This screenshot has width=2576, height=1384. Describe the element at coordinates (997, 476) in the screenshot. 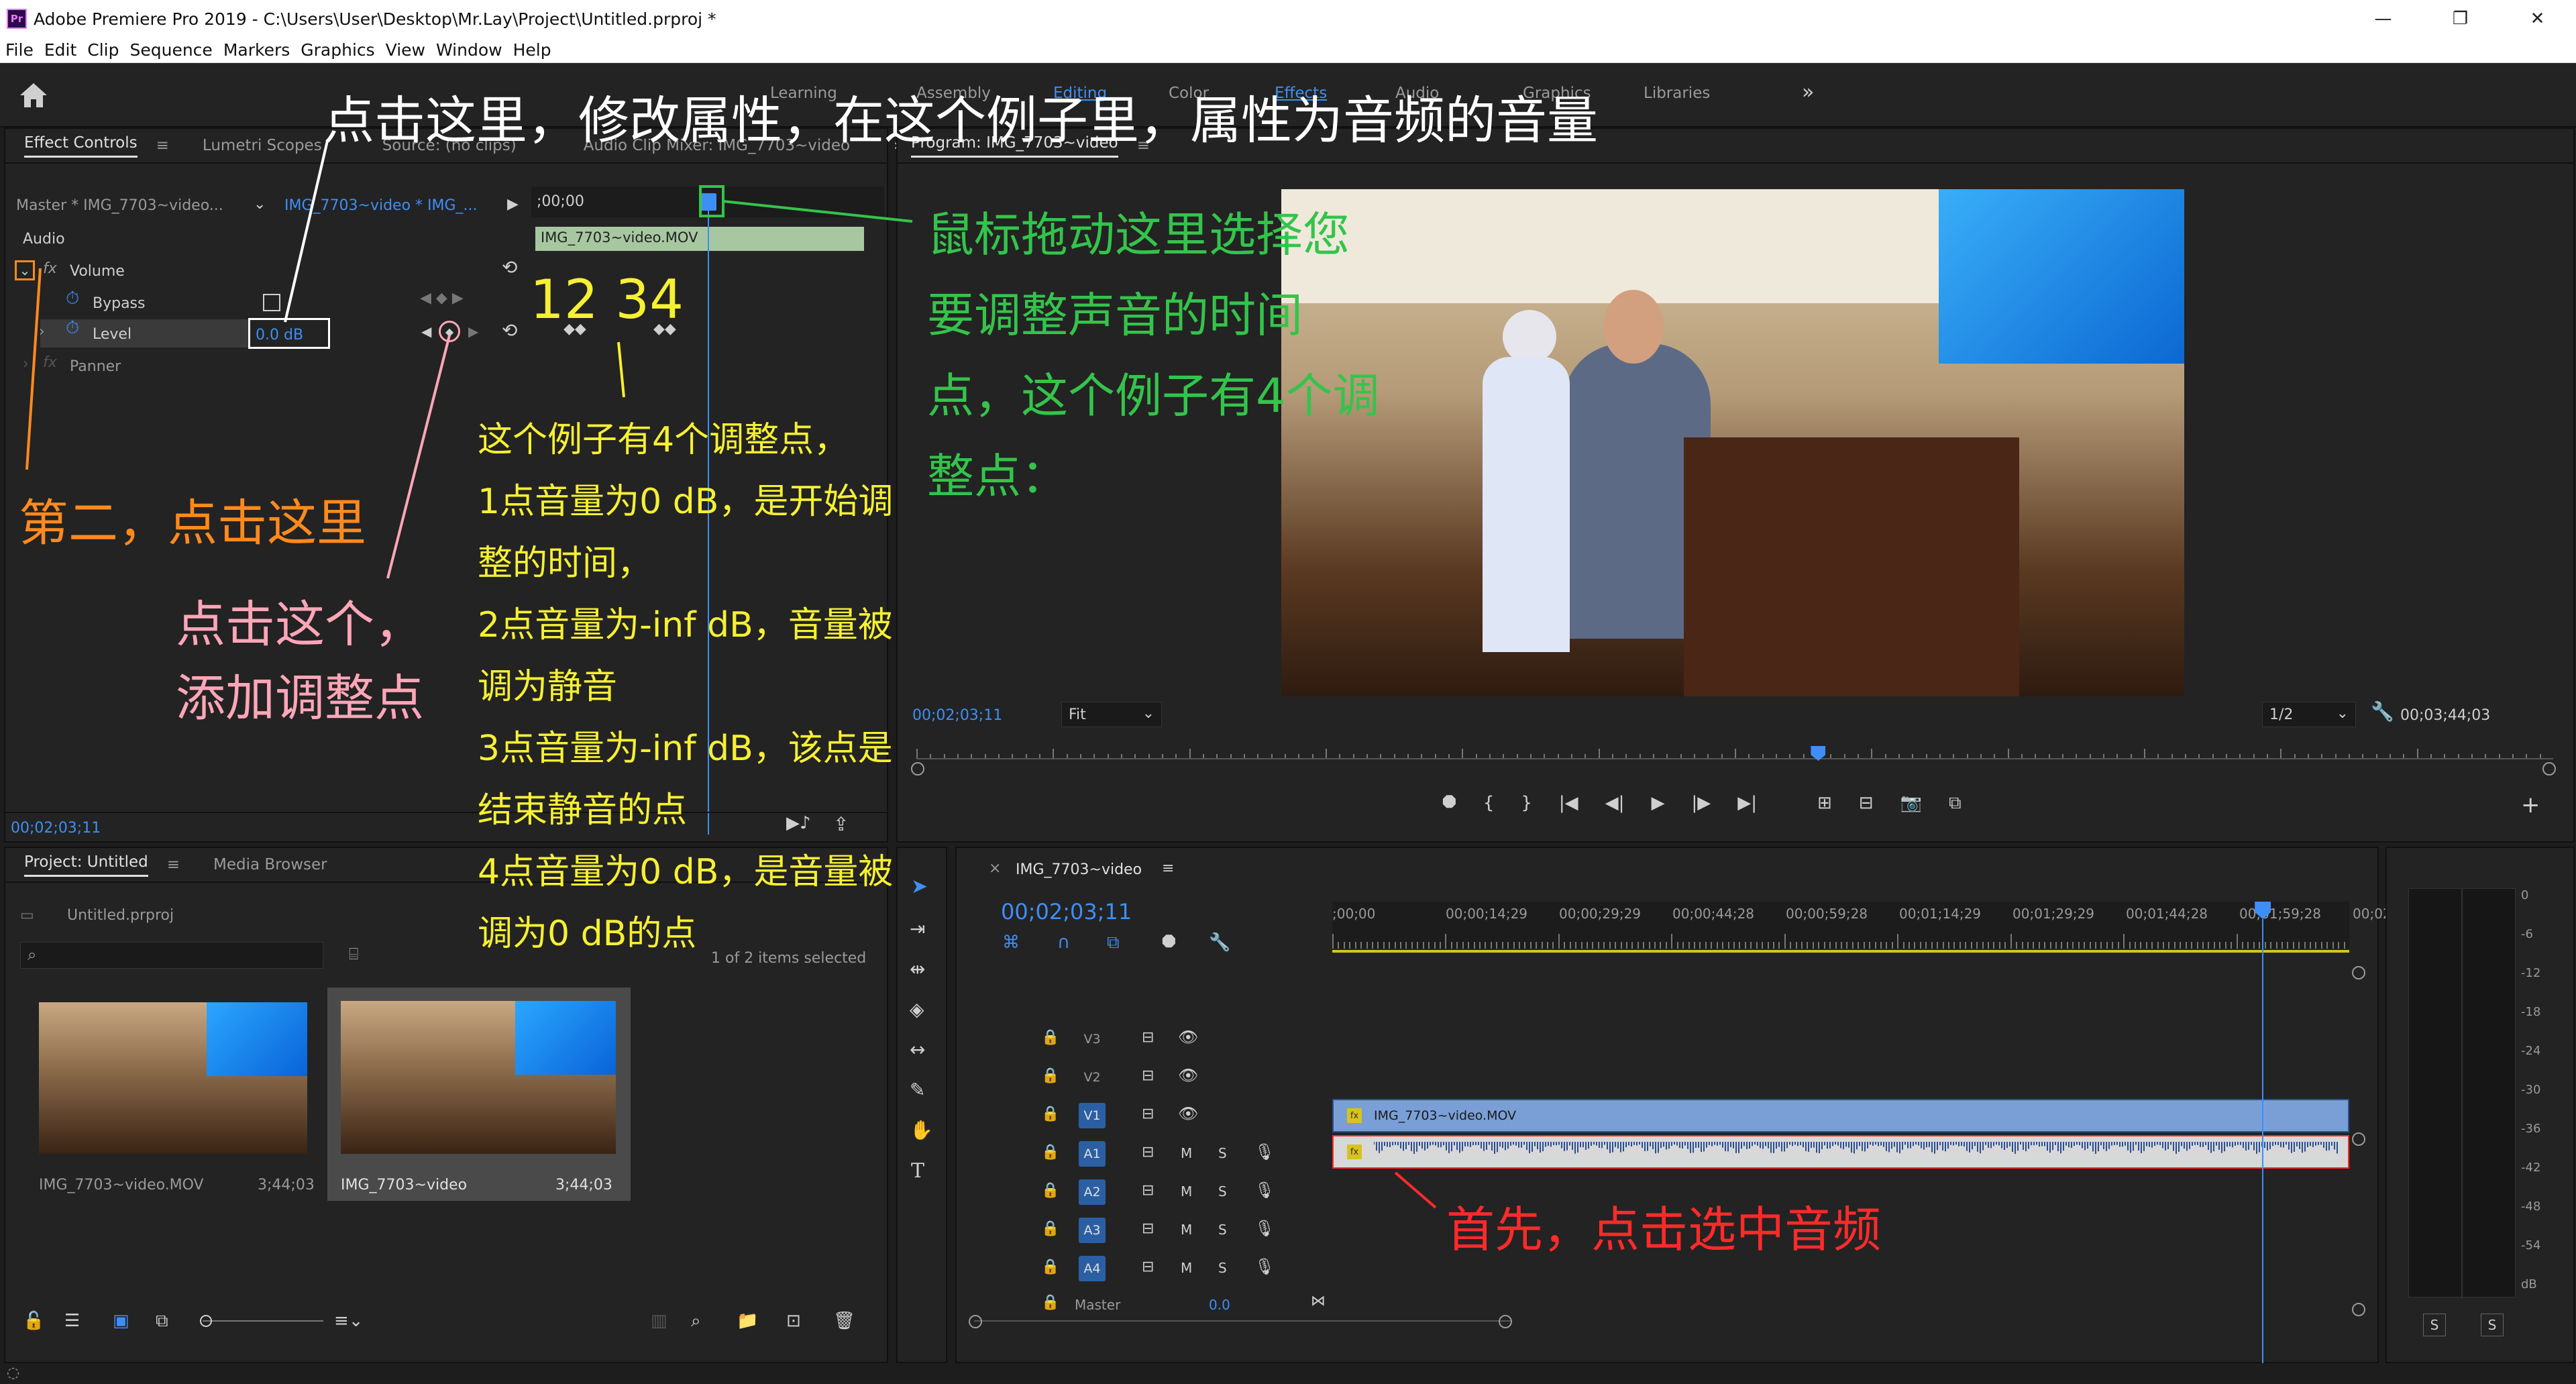

I see `annotation-green-4: 整点：` at that location.